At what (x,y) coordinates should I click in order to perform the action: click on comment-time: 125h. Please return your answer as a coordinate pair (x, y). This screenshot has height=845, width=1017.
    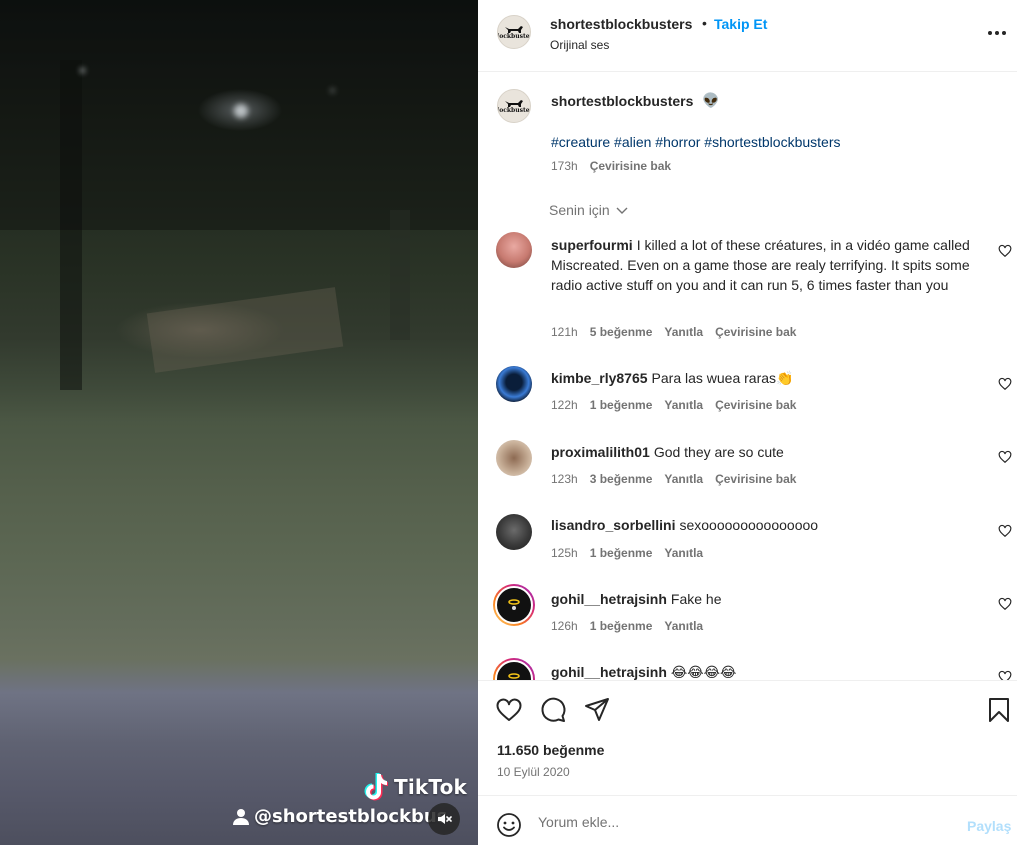
    Looking at the image, I should click on (564, 553).